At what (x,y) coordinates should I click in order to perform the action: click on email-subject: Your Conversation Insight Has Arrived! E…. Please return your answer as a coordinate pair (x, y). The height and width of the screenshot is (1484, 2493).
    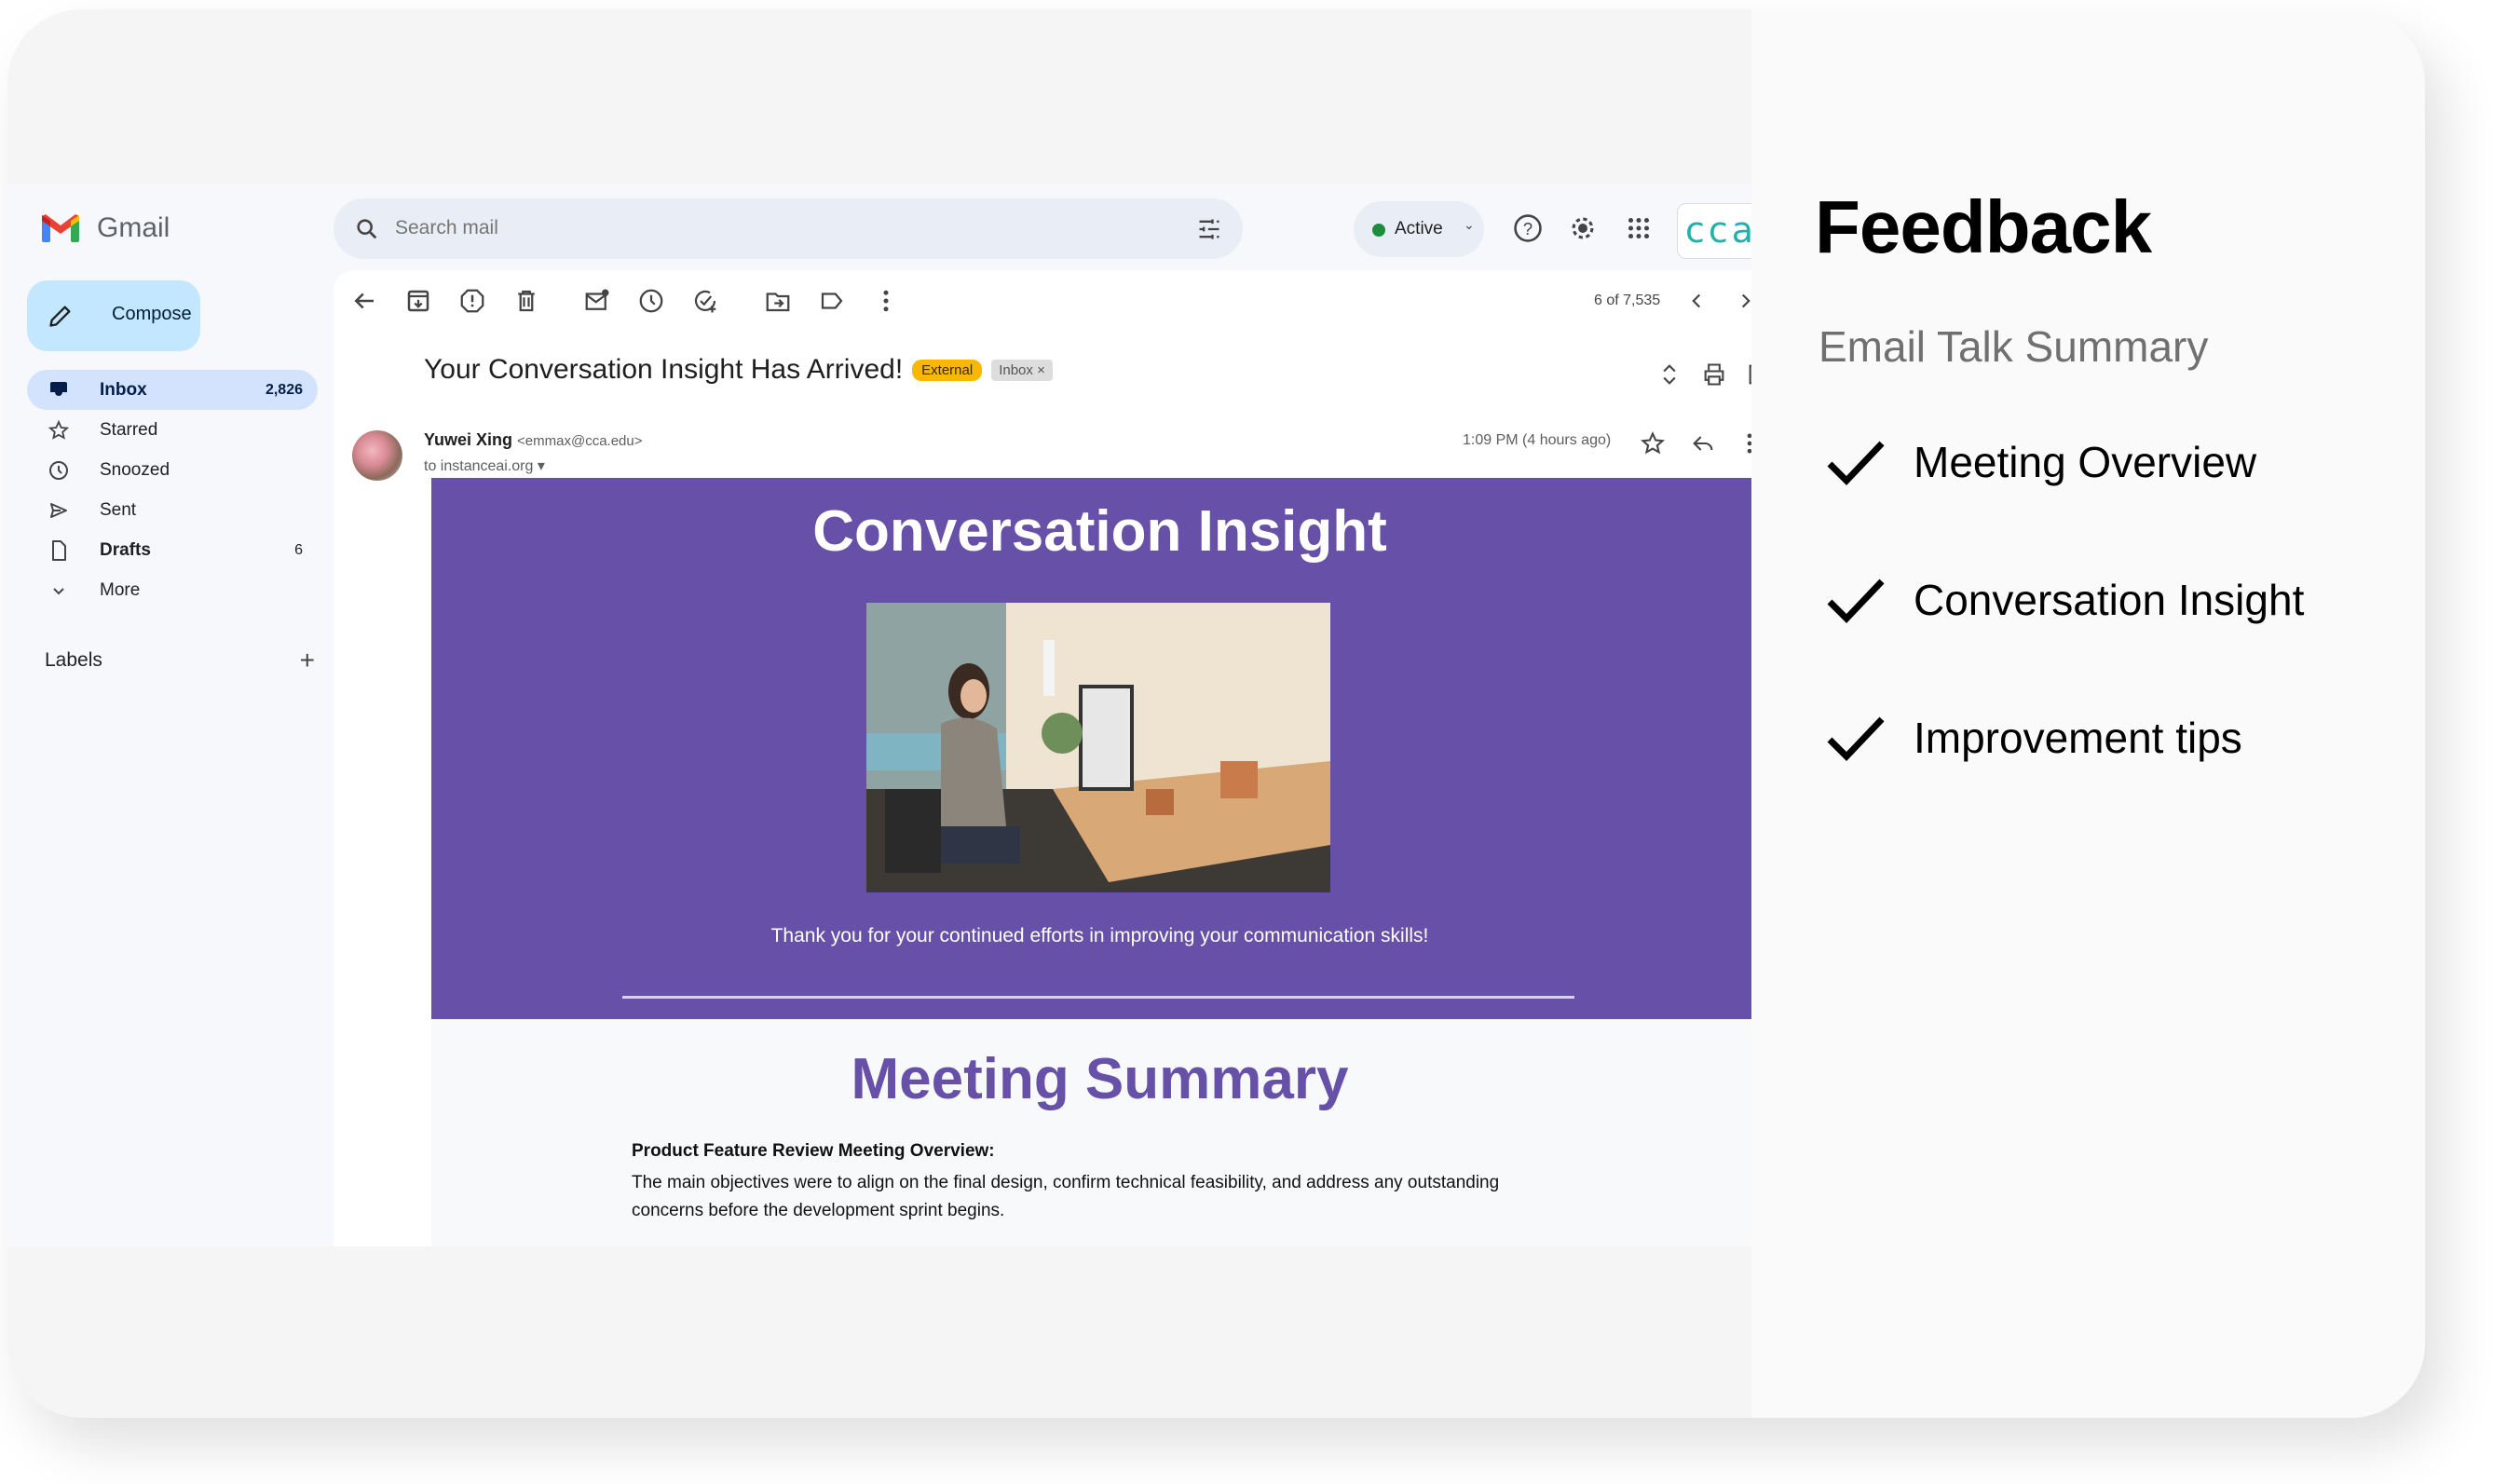
    Looking at the image, I should click on (738, 370).